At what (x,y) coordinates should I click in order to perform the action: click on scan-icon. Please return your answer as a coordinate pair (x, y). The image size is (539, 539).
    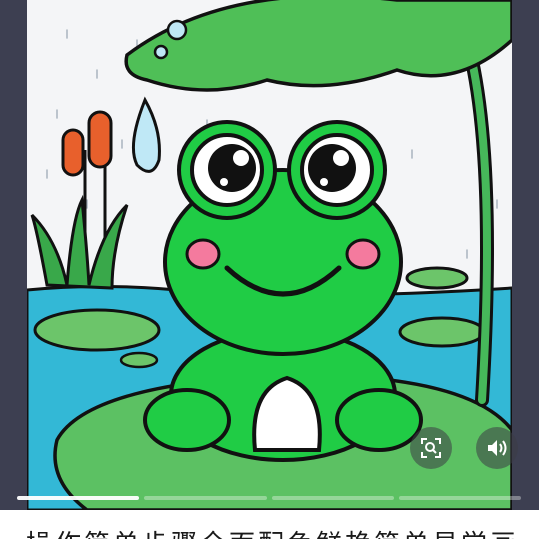
    Looking at the image, I should click on (431, 448).